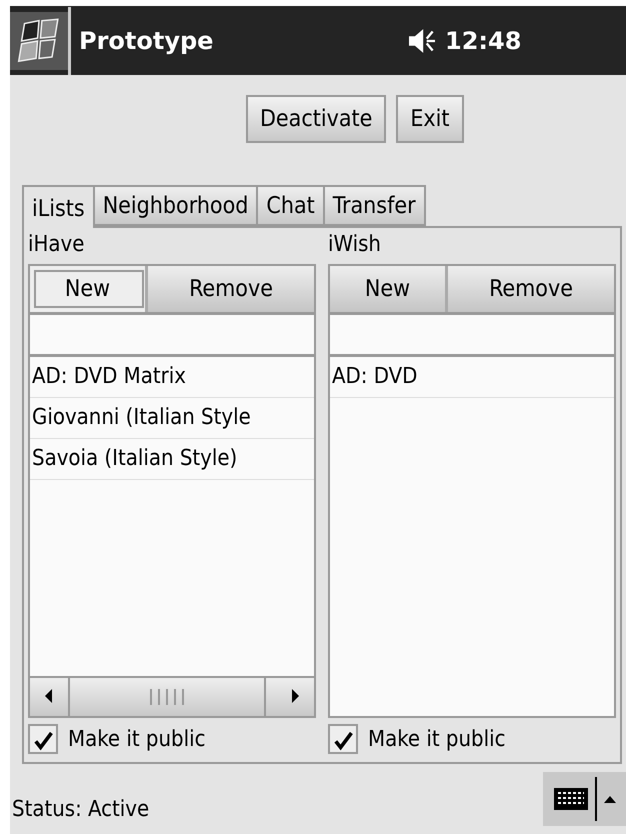  Describe the element at coordinates (609, 799) in the screenshot. I see `caret-up-icon` at that location.